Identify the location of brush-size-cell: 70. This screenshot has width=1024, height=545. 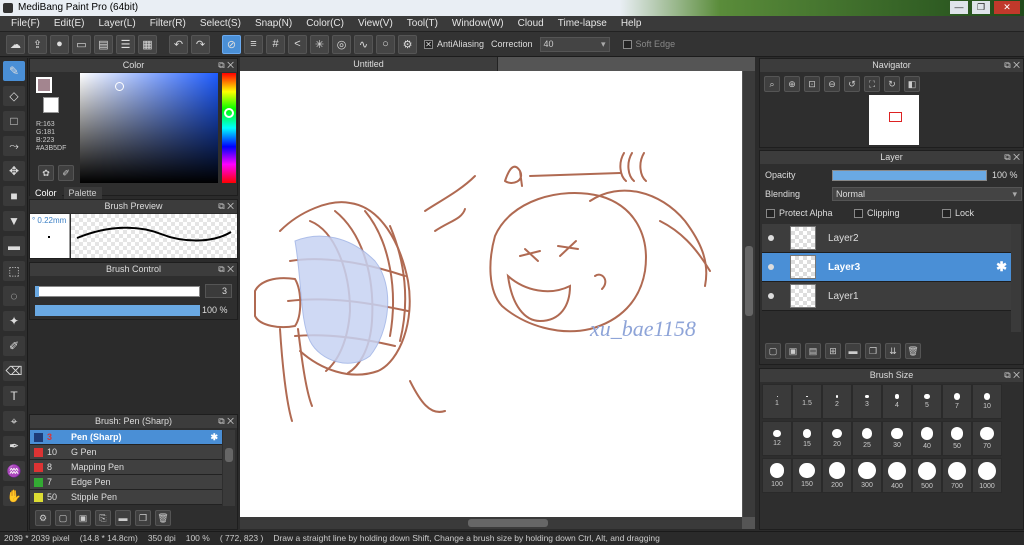
(987, 438).